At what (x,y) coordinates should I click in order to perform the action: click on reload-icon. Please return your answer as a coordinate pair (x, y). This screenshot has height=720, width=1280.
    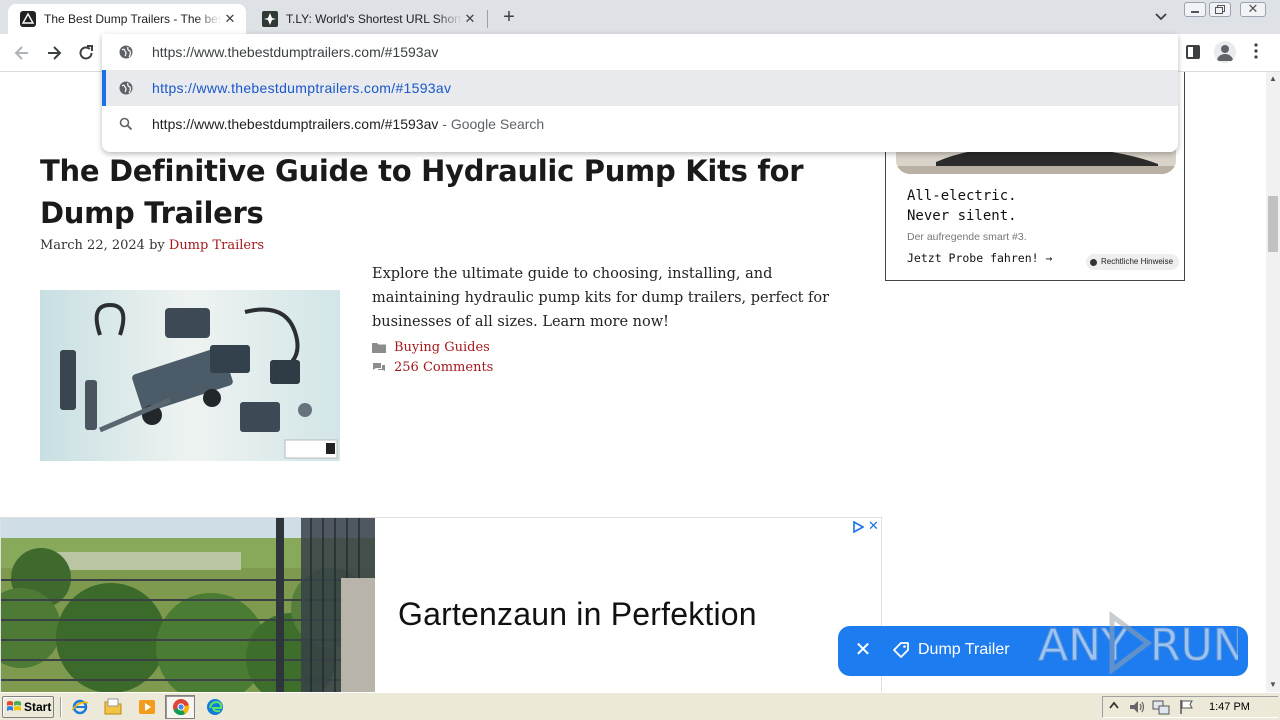
    Looking at the image, I should click on (86, 53).